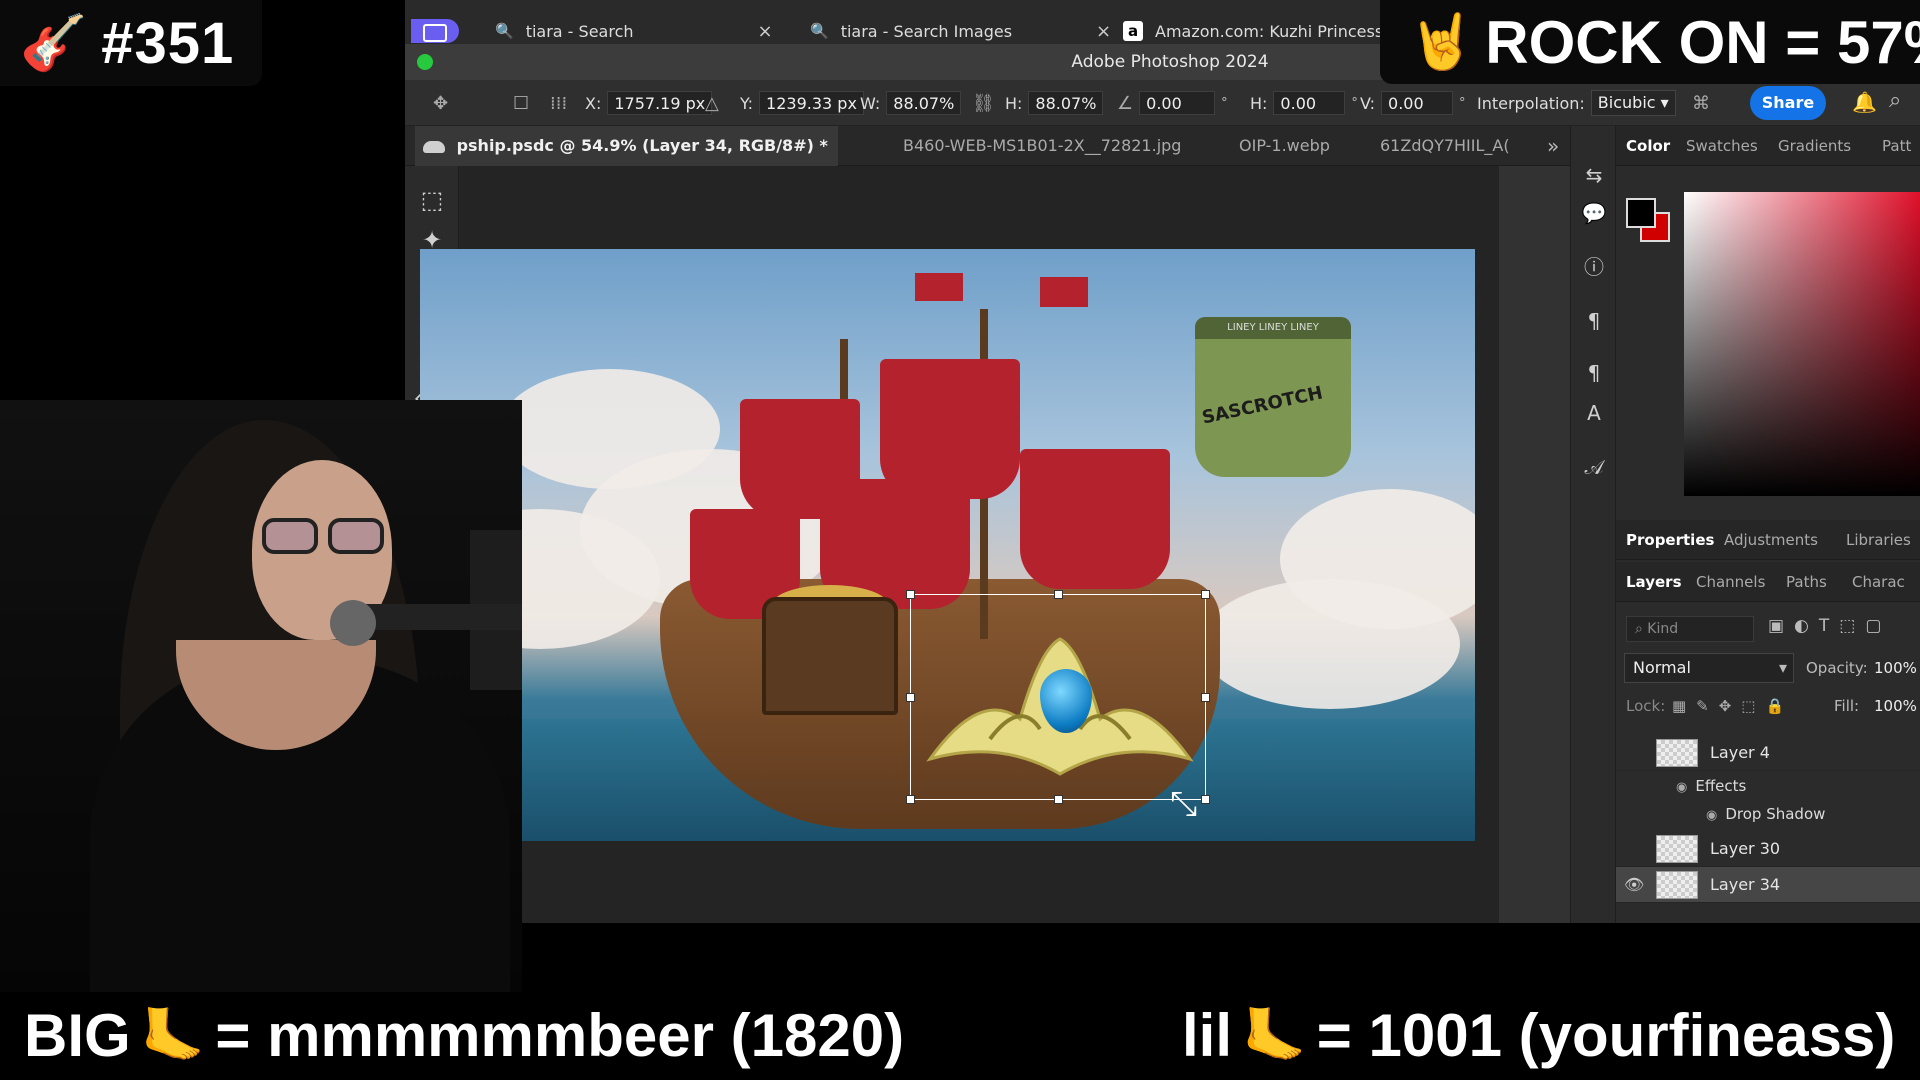  What do you see at coordinates (1594, 321) in the screenshot?
I see `paragraph-icon: ¶` at bounding box center [1594, 321].